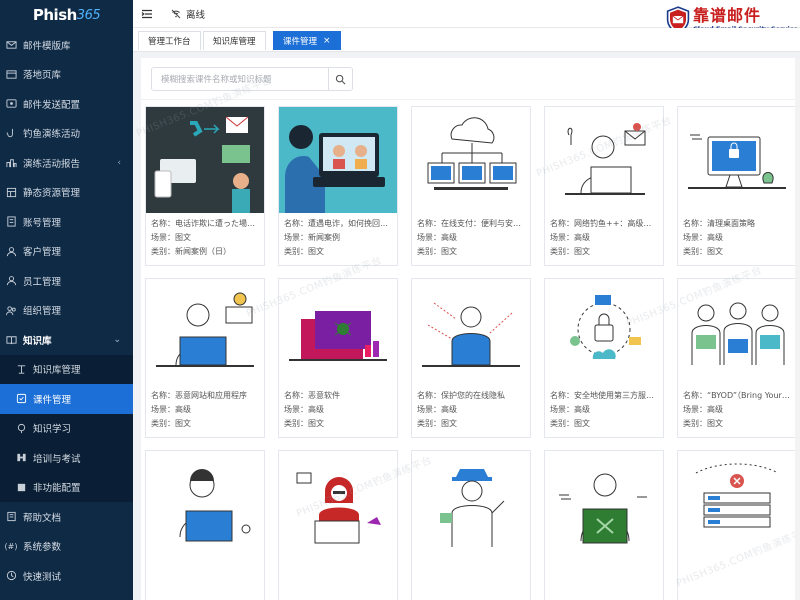  What do you see at coordinates (47, 46) in the screenshot?
I see `sidebar-item-label: 邮件模版库` at bounding box center [47, 46].